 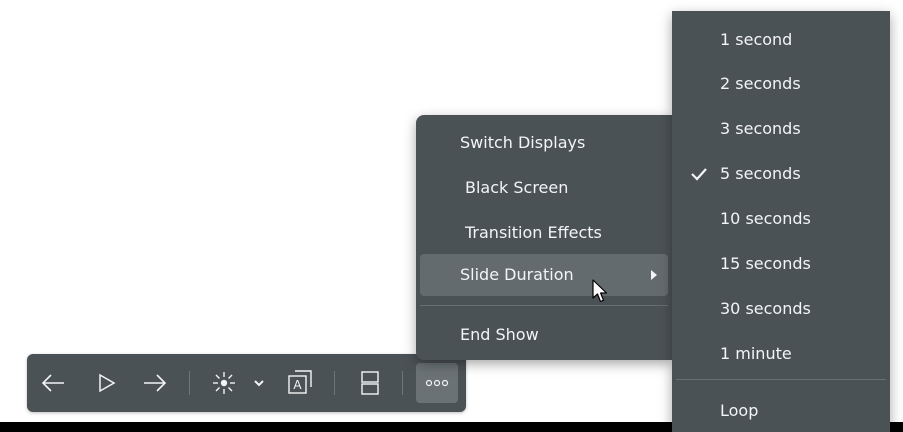 I want to click on duration-option-loop: Loop, so click(x=781, y=411).